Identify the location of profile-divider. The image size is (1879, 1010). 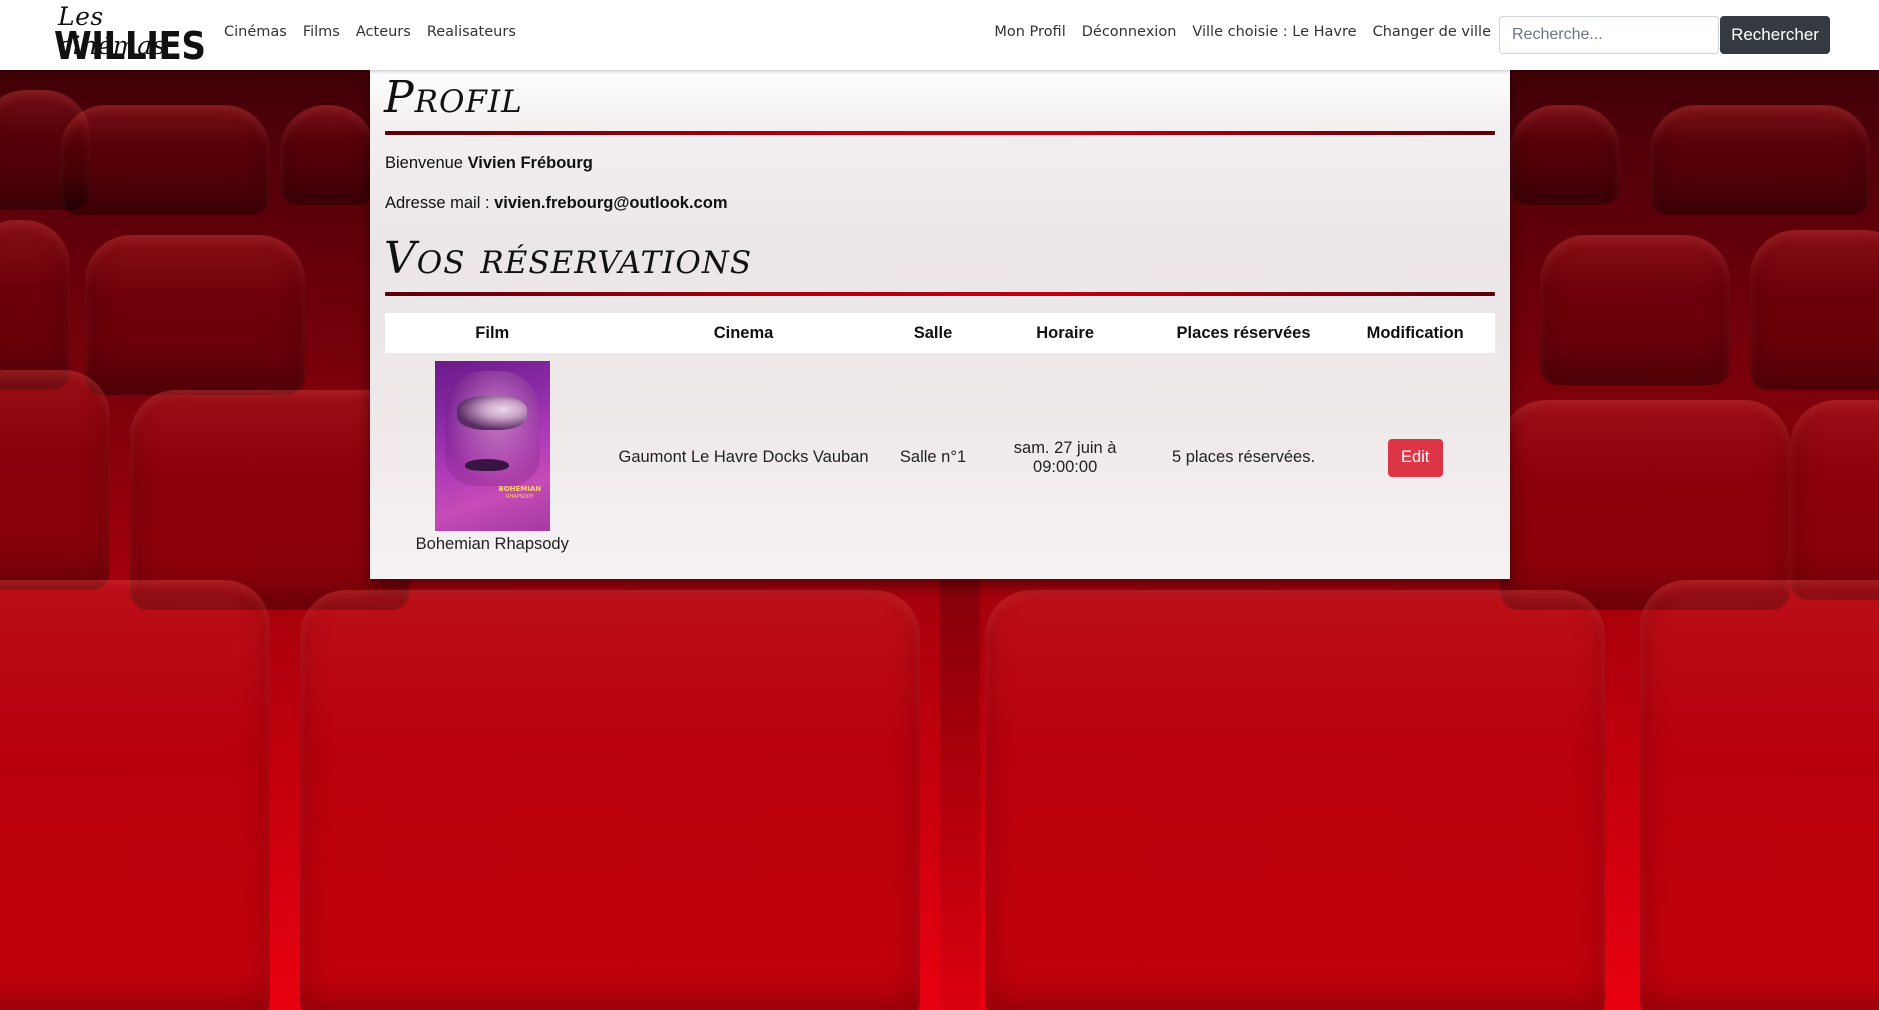
(940, 133).